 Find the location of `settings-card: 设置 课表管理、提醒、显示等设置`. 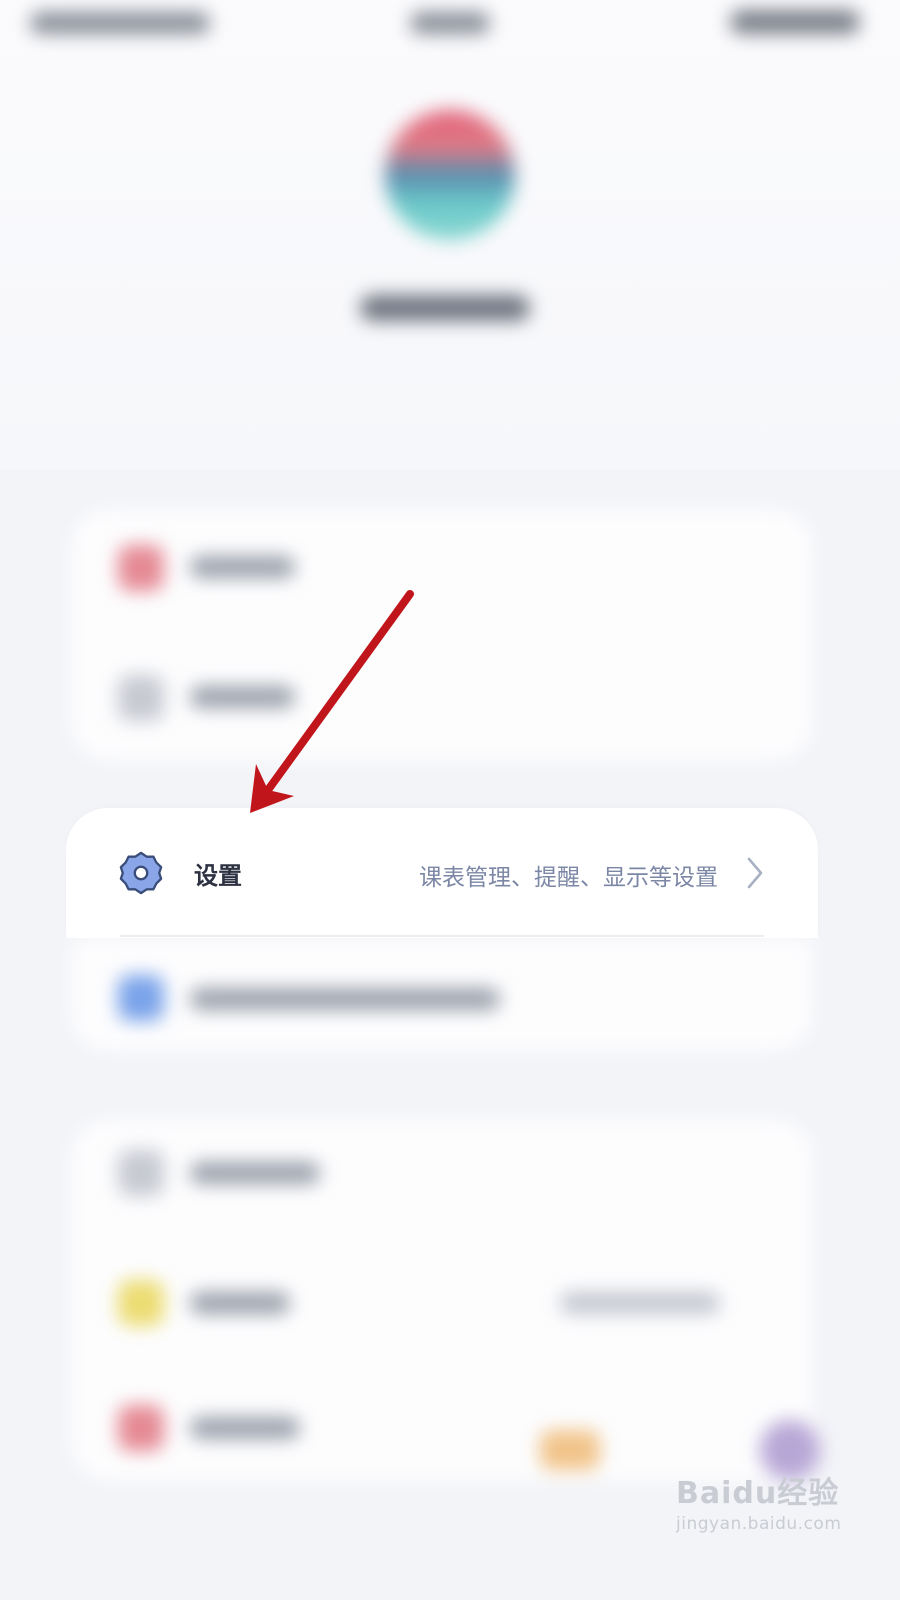

settings-card: 设置 课表管理、提醒、显示等设置 is located at coordinates (442, 873).